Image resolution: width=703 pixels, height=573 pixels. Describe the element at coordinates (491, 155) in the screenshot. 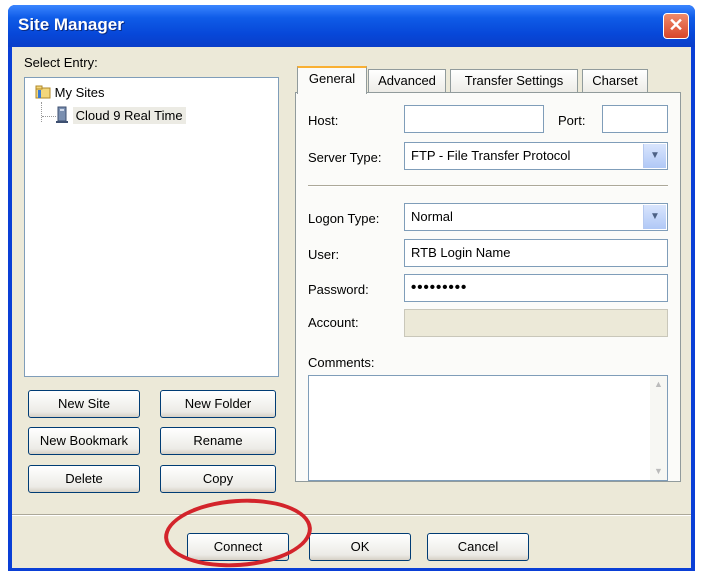

I see `server-type-value: FTP - File Transfer Protocol` at that location.